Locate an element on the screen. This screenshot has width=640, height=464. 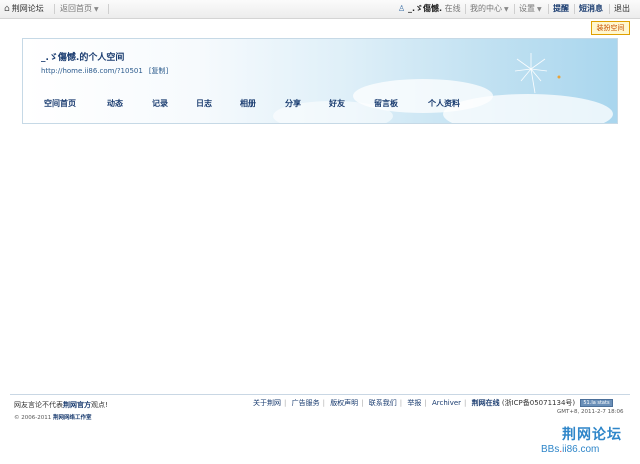
watermark-url: BBs.ii86.com is located at coordinates (570, 449).